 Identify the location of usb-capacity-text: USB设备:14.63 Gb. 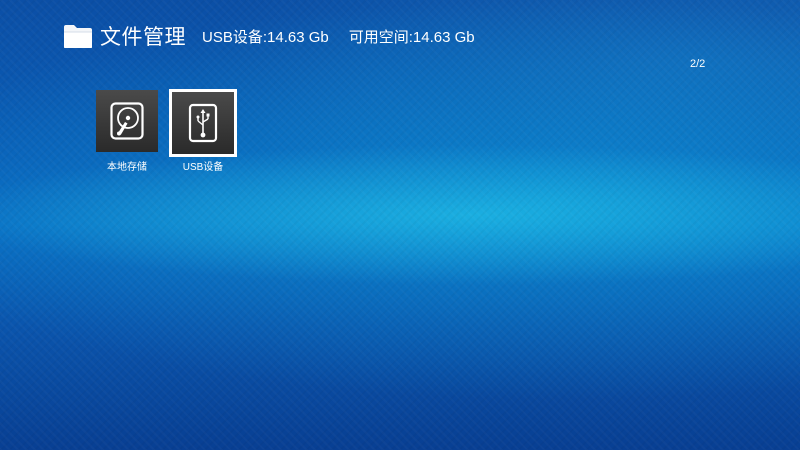
(265, 37).